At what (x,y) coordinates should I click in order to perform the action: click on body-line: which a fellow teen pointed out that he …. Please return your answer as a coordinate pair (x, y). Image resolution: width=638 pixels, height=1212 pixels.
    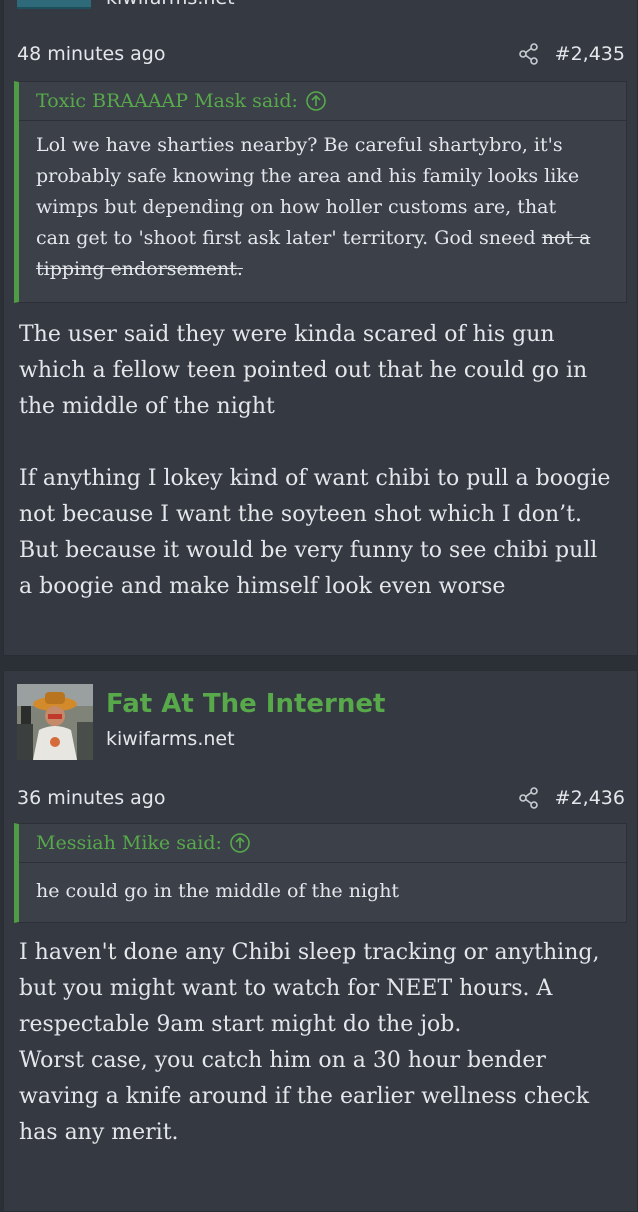
    Looking at the image, I should click on (303, 370).